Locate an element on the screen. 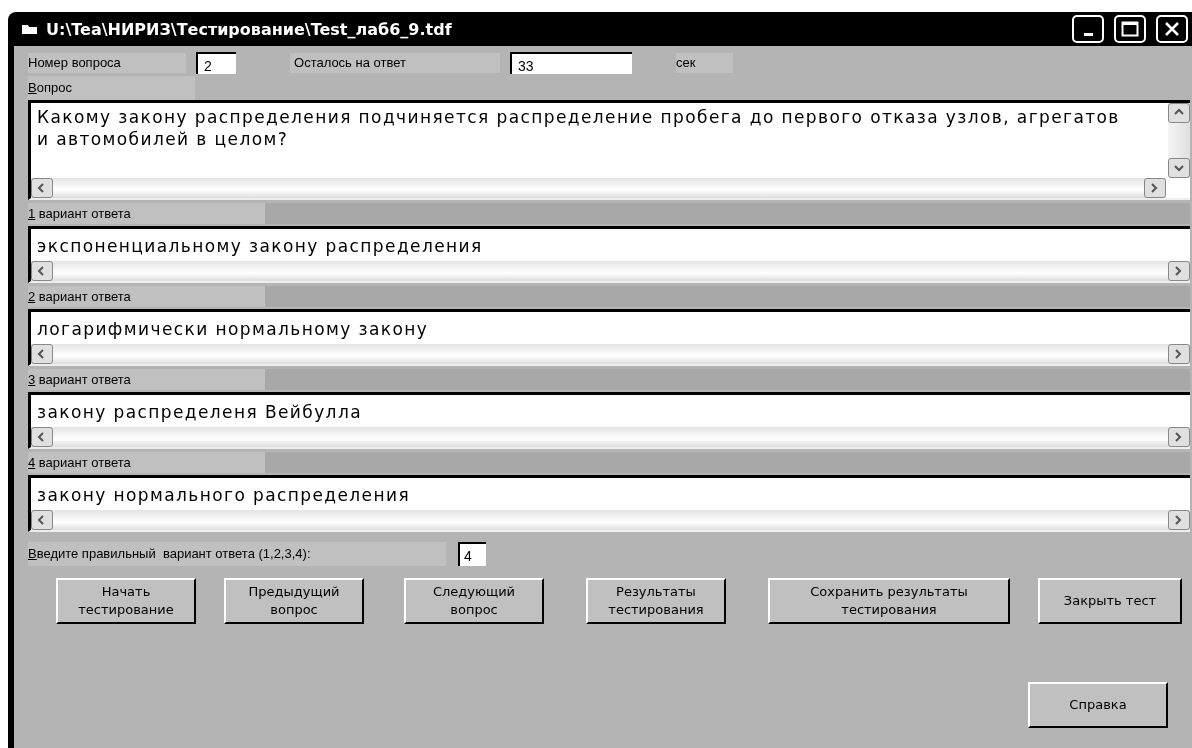  vertical-scrollbar is located at coordinates (1179, 140).